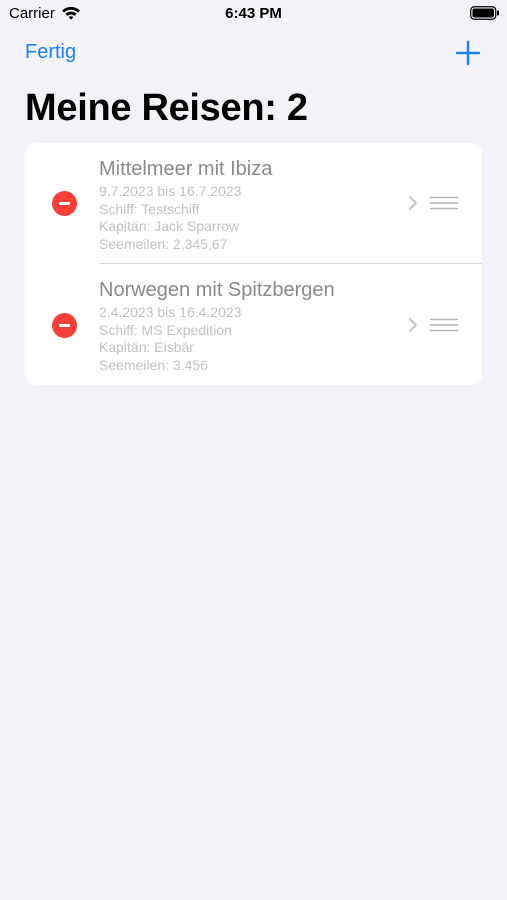 The width and height of the screenshot is (507, 900). I want to click on status-time: 6:43 PM, so click(253, 13).